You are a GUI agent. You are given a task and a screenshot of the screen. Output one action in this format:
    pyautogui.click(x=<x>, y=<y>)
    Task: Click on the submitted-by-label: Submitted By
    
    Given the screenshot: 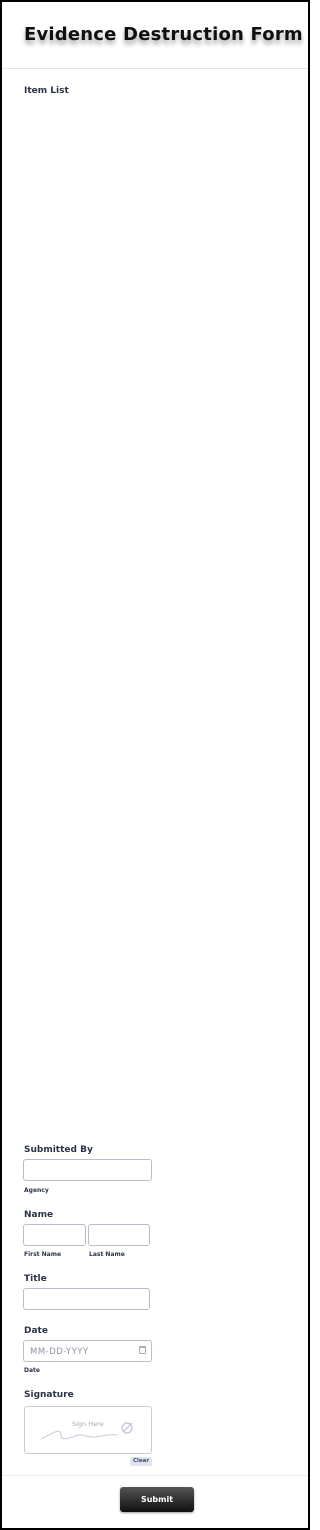 What is the action you would take?
    pyautogui.click(x=58, y=1150)
    